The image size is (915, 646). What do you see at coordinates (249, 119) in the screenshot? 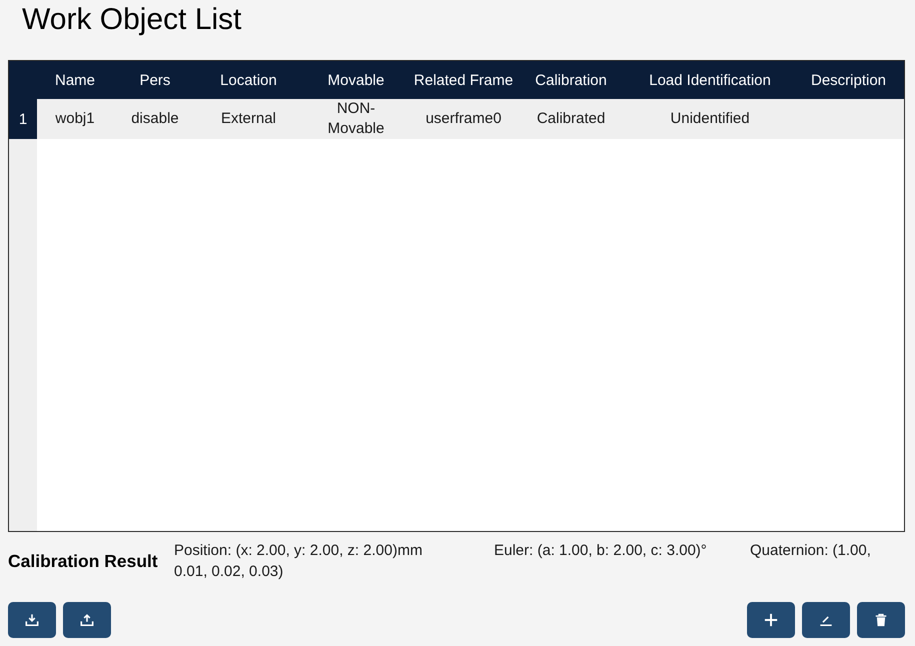
I see `table-cell-text: External` at bounding box center [249, 119].